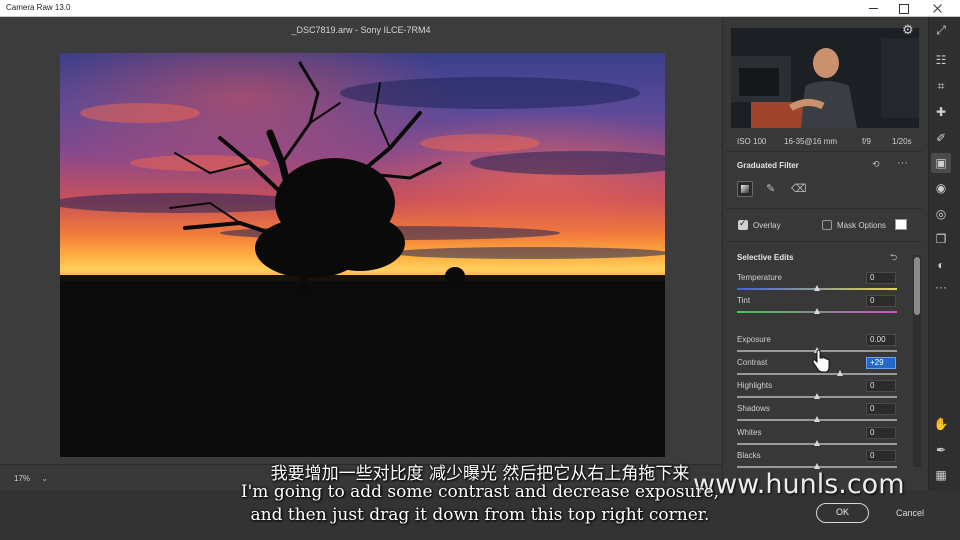 This screenshot has height=540, width=960. I want to click on maximize-button, so click(903, 8).